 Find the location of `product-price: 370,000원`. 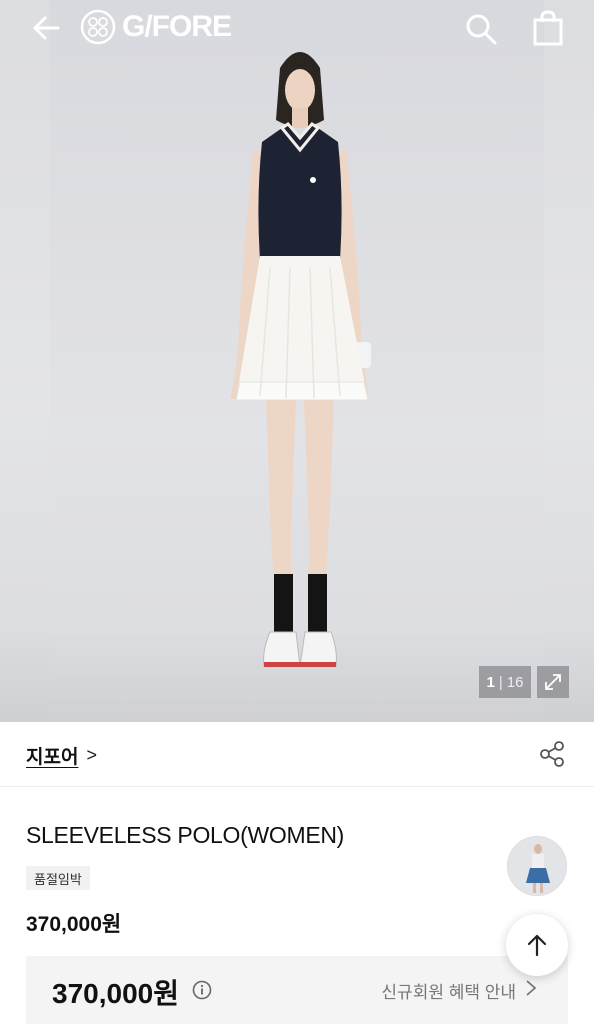

product-price: 370,000원 is located at coordinates (74, 924).